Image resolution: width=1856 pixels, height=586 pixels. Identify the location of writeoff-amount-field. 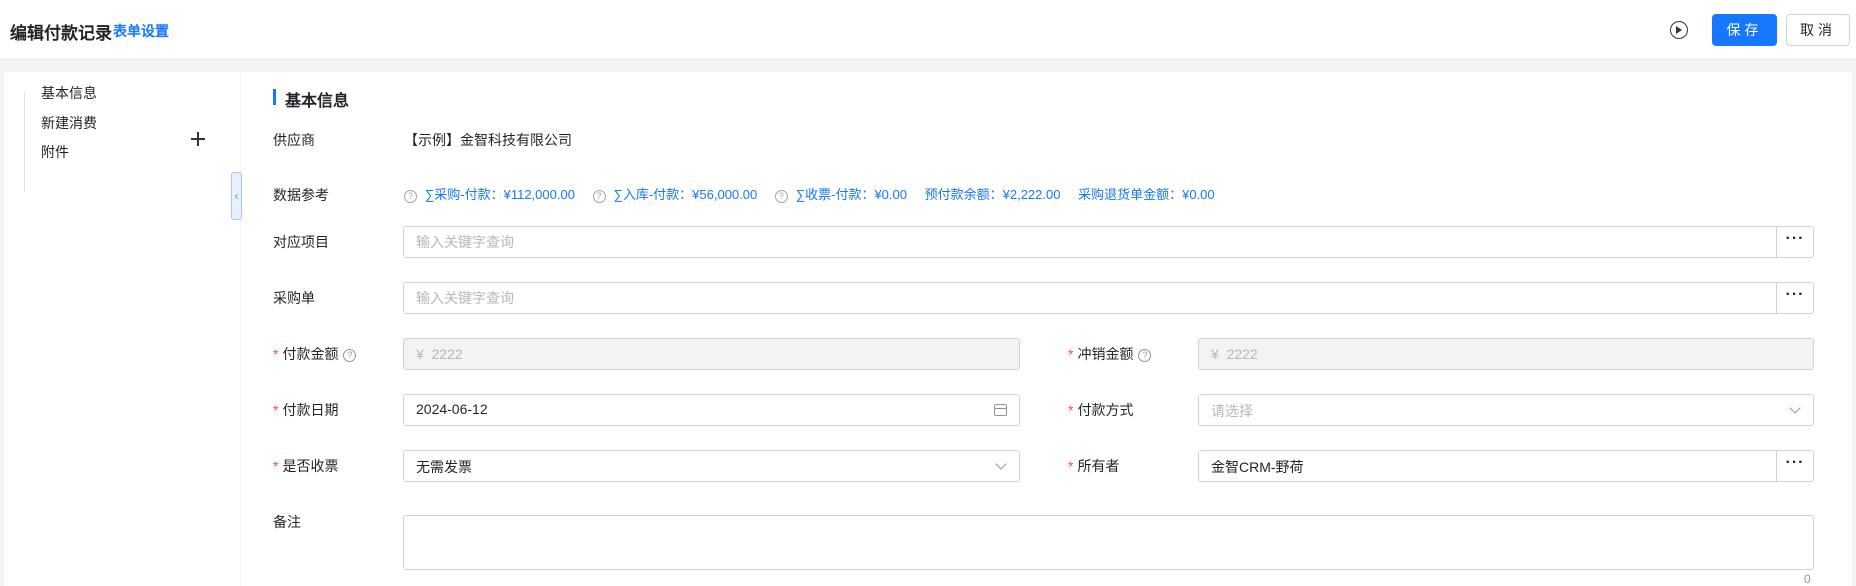
(1506, 354).